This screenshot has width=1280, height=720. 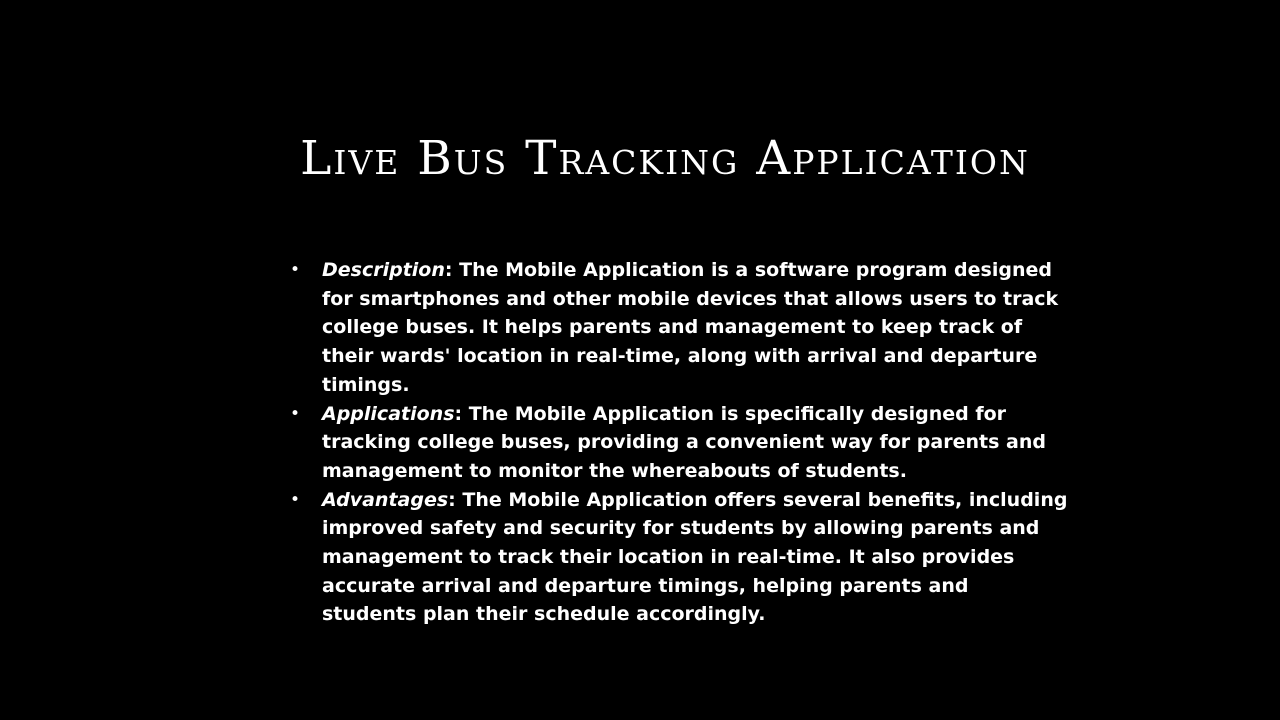 What do you see at coordinates (388, 413) in the screenshot?
I see `bullet-term: Applications` at bounding box center [388, 413].